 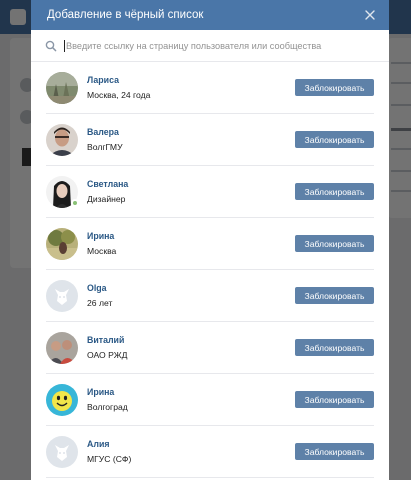 I want to click on user-info: Olga 26 лет, so click(x=191, y=295).